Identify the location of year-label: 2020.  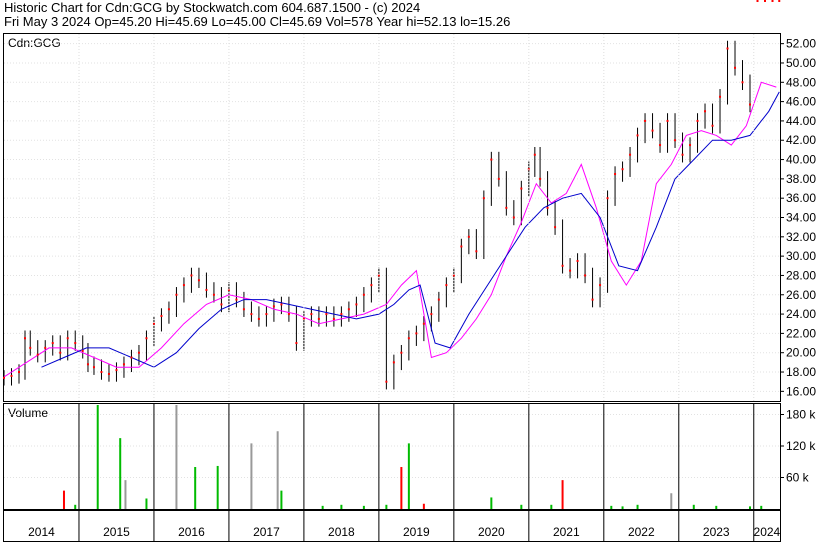
(491, 532).